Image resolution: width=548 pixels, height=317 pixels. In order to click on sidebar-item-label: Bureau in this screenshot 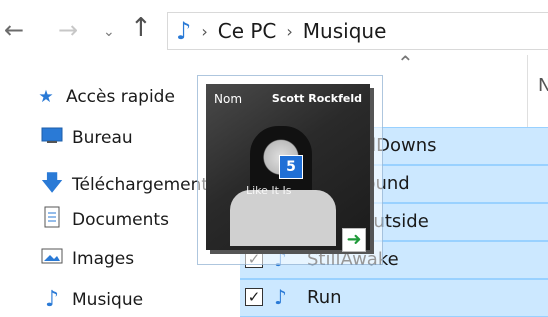, I will do `click(102, 137)`.